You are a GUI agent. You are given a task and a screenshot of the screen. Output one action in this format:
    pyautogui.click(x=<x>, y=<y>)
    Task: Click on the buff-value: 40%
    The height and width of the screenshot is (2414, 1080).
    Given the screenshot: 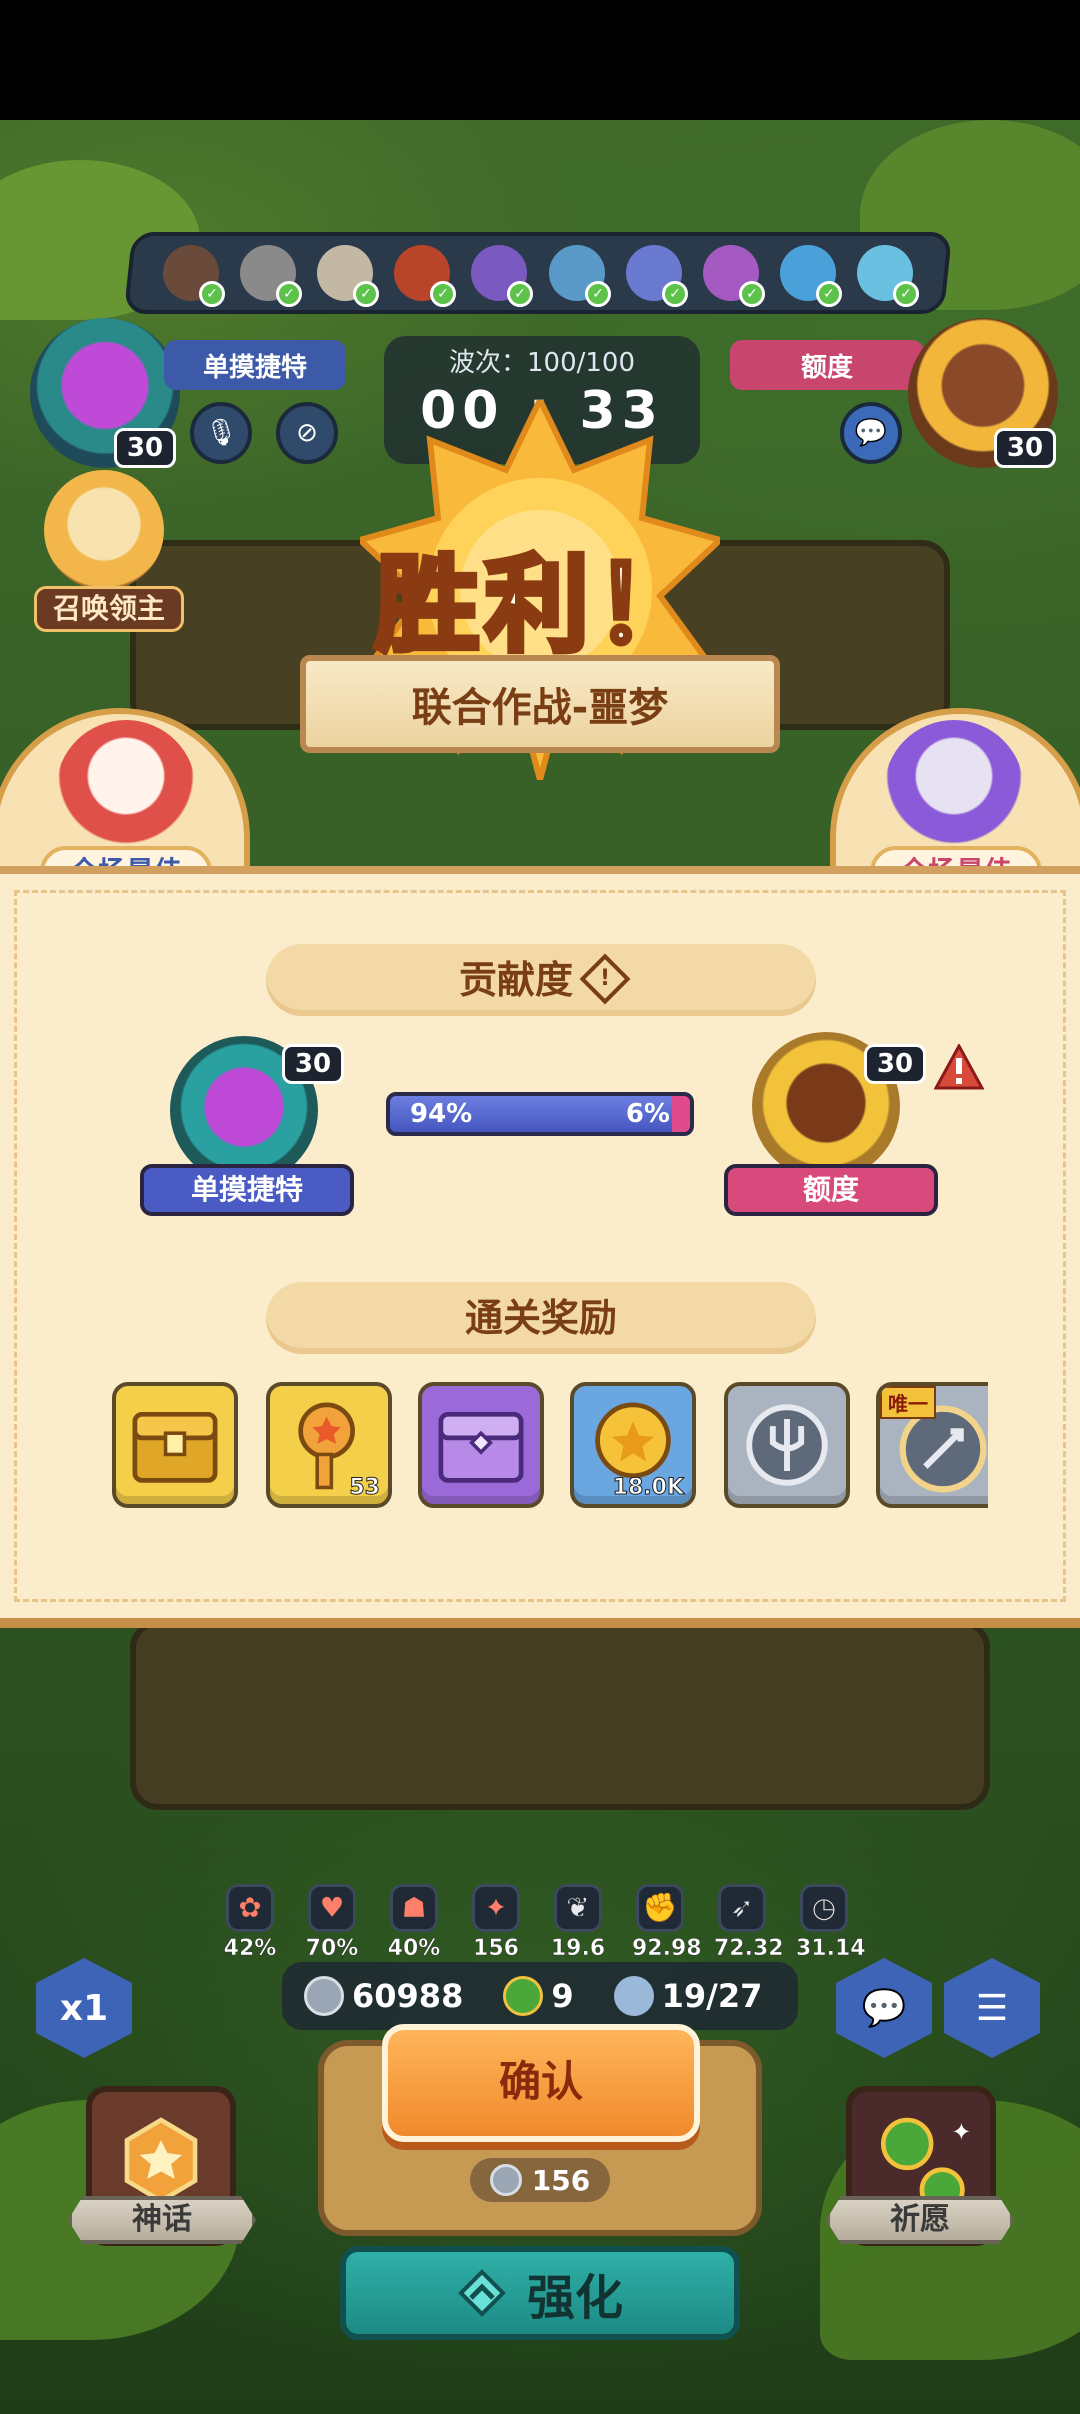 What is the action you would take?
    pyautogui.click(x=414, y=1949)
    